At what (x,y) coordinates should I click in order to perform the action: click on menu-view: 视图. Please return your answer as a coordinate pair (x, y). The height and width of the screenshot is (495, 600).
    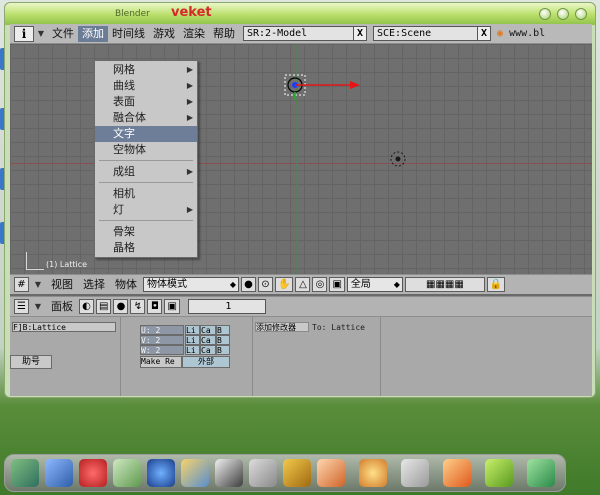
    Looking at the image, I should click on (62, 285).